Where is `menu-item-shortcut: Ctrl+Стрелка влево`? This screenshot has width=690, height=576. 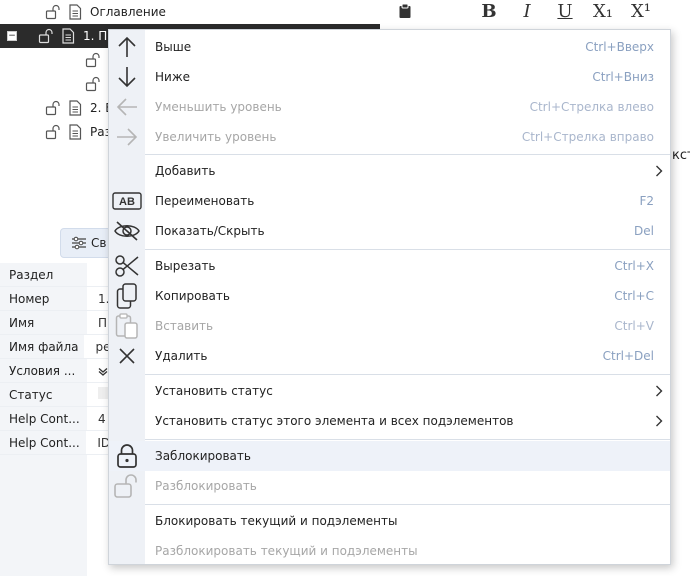 menu-item-shortcut: Ctrl+Стрелка влево is located at coordinates (591, 107).